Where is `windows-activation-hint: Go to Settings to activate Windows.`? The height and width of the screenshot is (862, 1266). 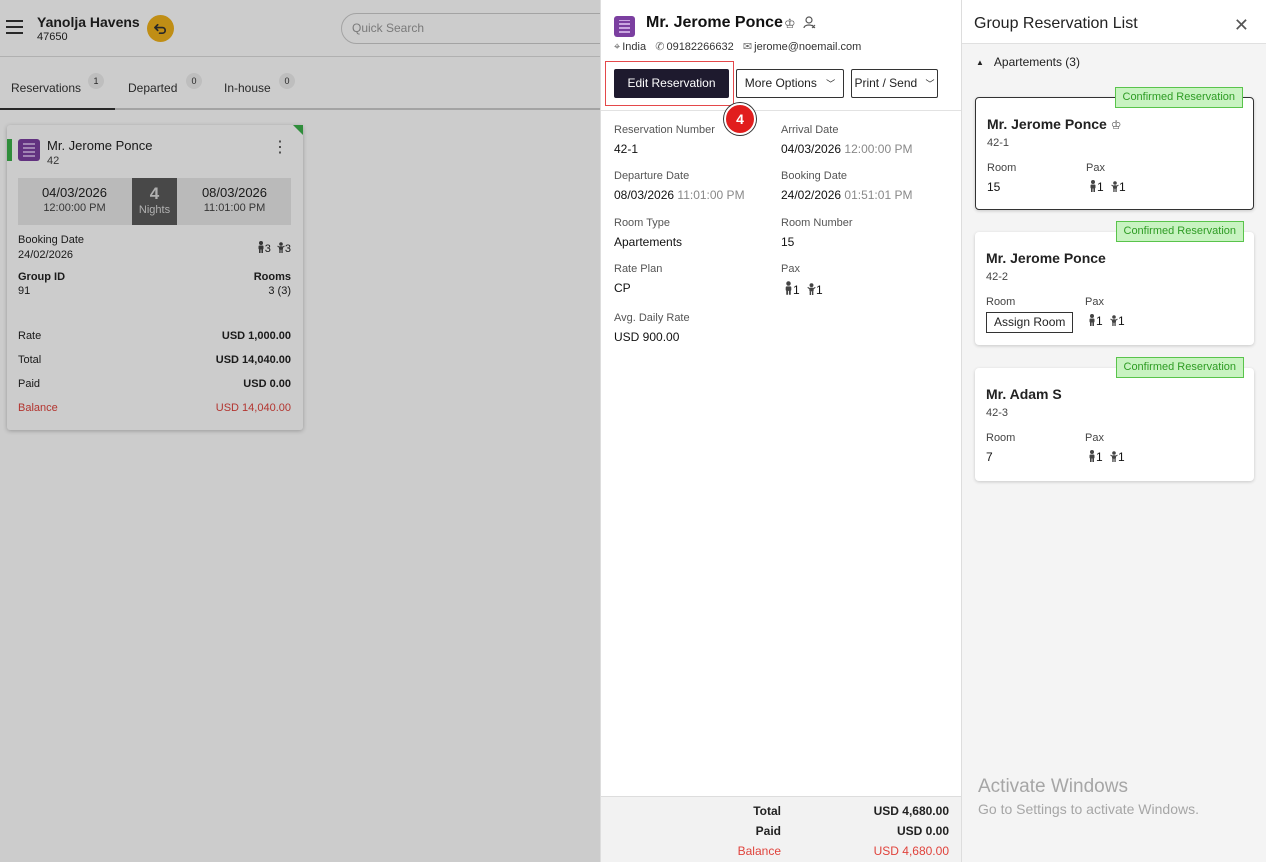
windows-activation-hint: Go to Settings to activate Windows. is located at coordinates (1088, 809).